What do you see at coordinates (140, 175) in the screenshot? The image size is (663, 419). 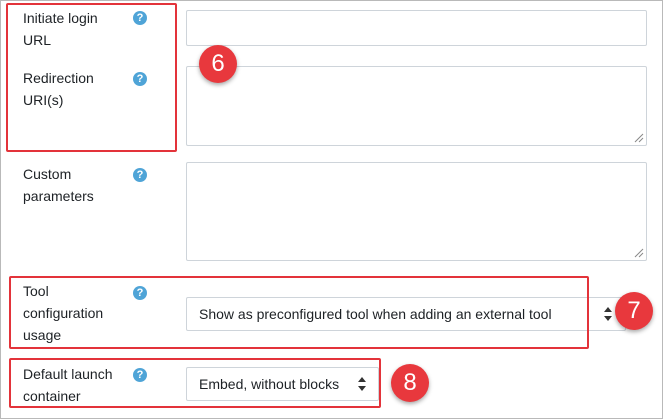 I see `help-icon: ?` at bounding box center [140, 175].